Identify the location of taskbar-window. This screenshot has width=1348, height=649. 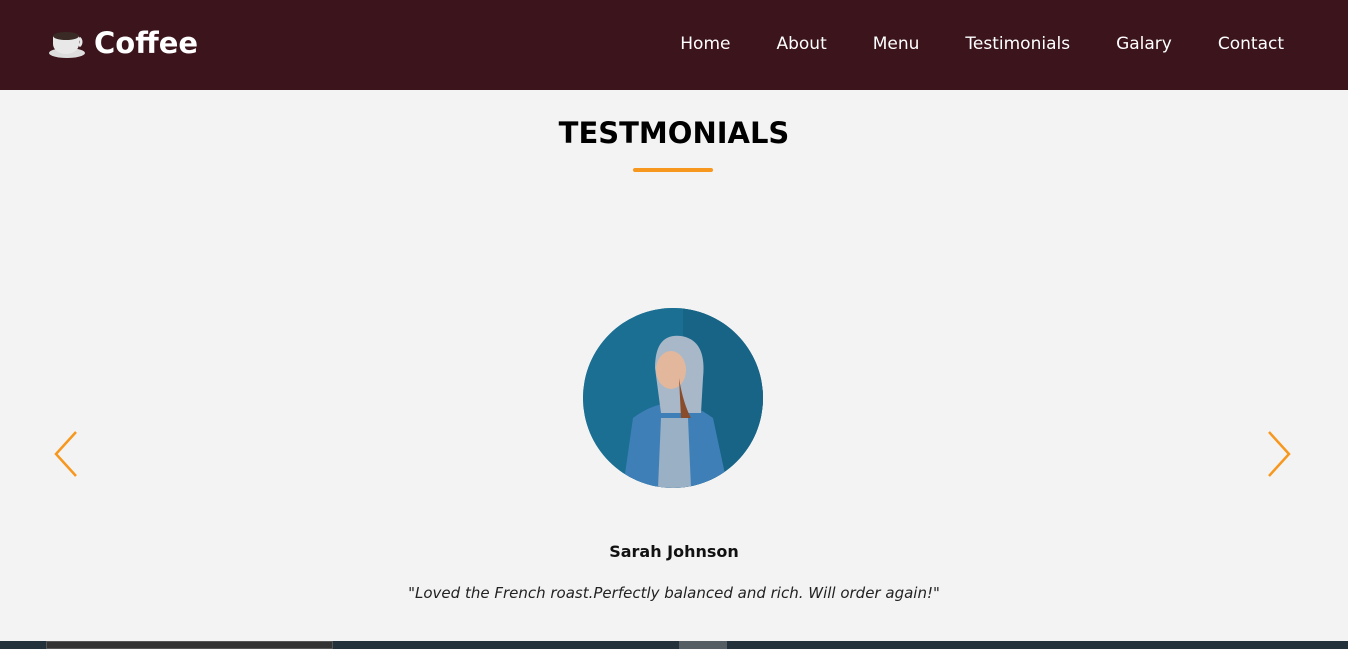
(189, 645).